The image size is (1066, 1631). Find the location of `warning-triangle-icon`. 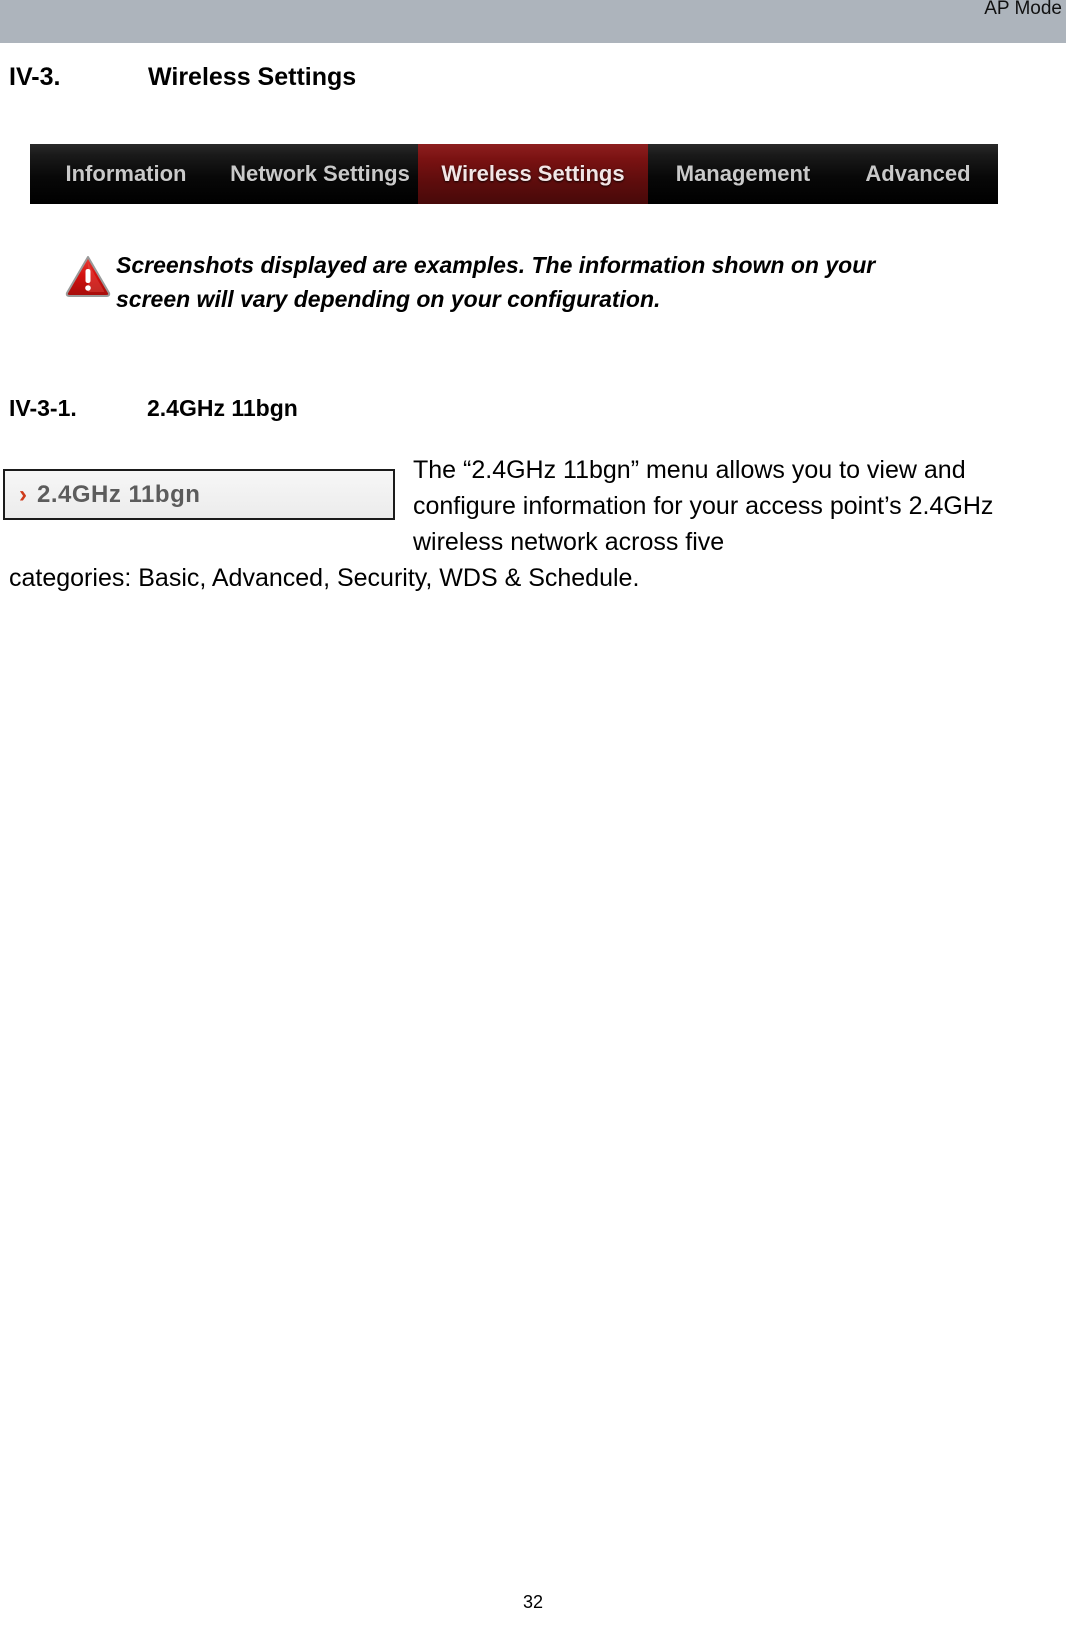

warning-triangle-icon is located at coordinates (88, 276).